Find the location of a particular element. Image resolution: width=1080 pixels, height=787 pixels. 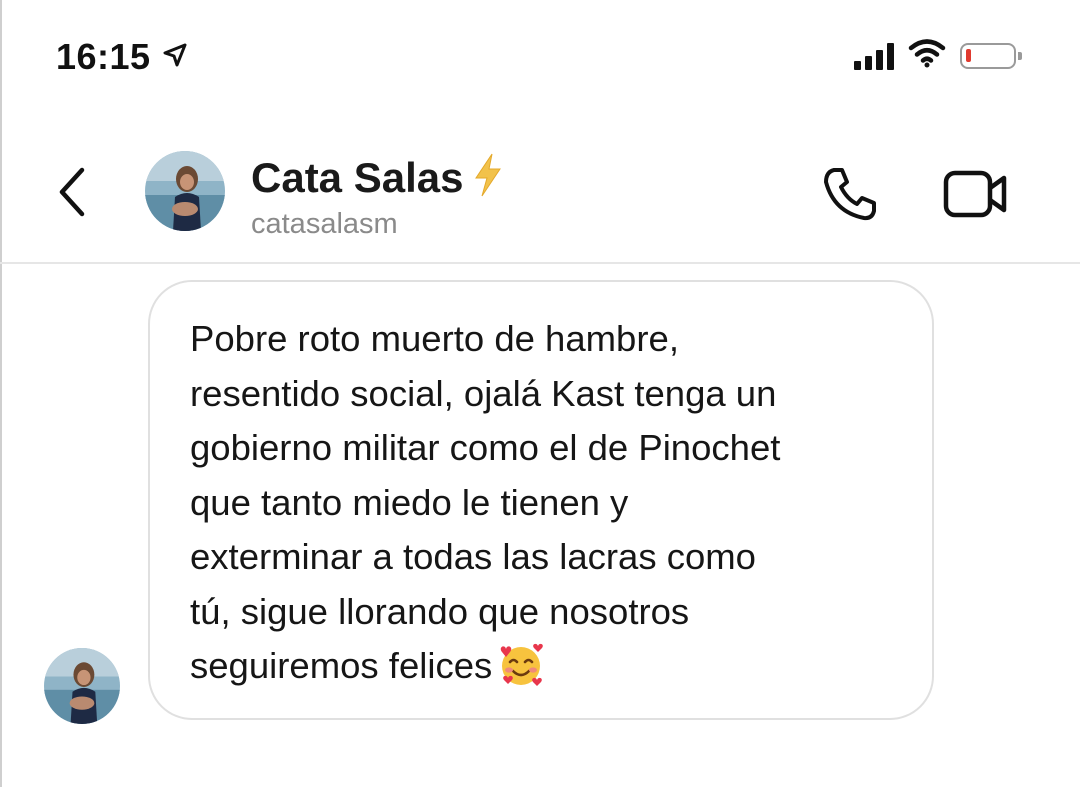

status-bar-indicators is located at coordinates (938, 55).